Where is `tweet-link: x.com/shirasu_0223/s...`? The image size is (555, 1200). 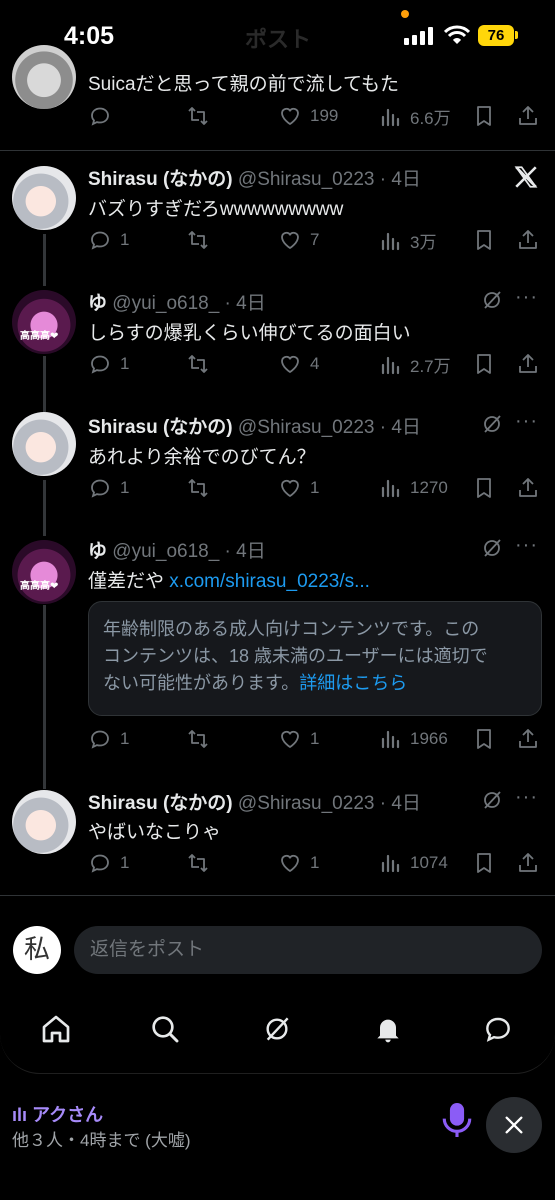
tweet-link: x.com/shirasu_0223/s... is located at coordinates (269, 581).